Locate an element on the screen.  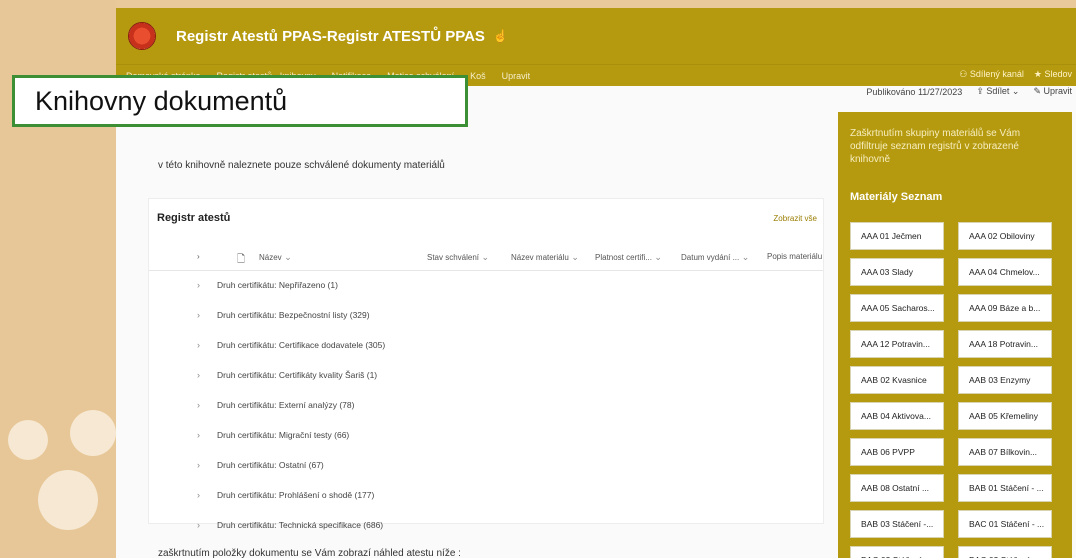
group-label: Druh certifikátu: Externí analýzy (78) is located at coordinates (286, 405).